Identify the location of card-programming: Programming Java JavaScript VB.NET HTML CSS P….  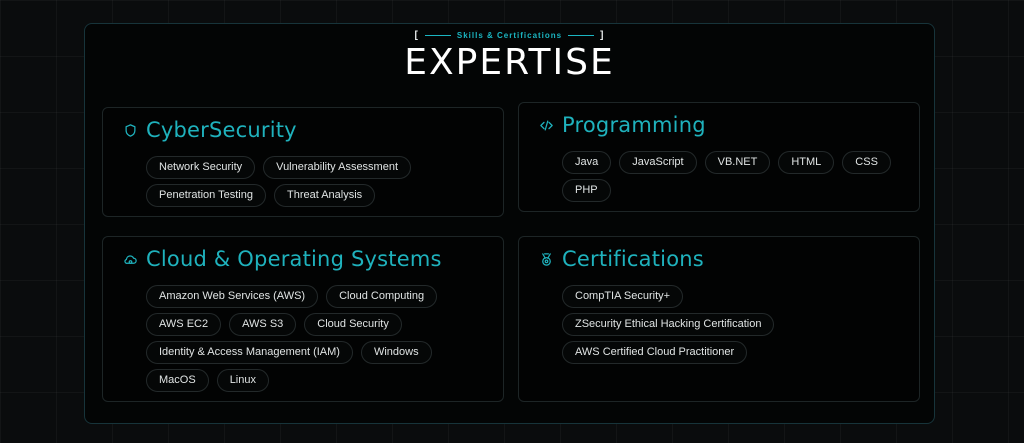
(719, 157).